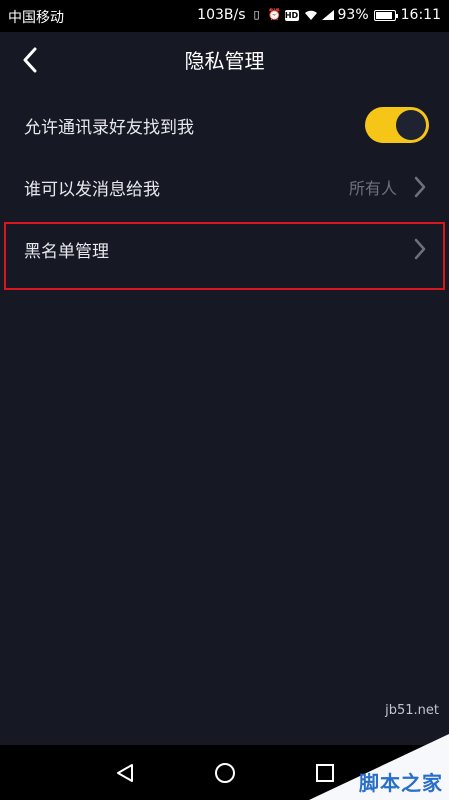 Image resolution: width=449 pixels, height=800 pixels. Describe the element at coordinates (412, 710) in the screenshot. I see `watermark-site: jb51.net` at that location.